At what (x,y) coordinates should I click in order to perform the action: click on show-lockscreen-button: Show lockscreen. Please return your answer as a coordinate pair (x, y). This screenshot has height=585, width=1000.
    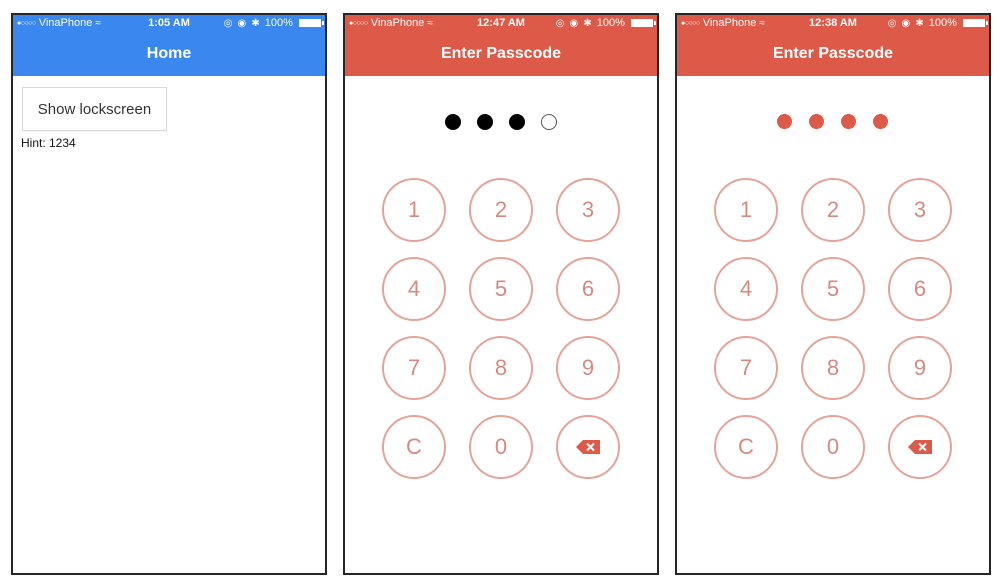
    Looking at the image, I should click on (94, 109).